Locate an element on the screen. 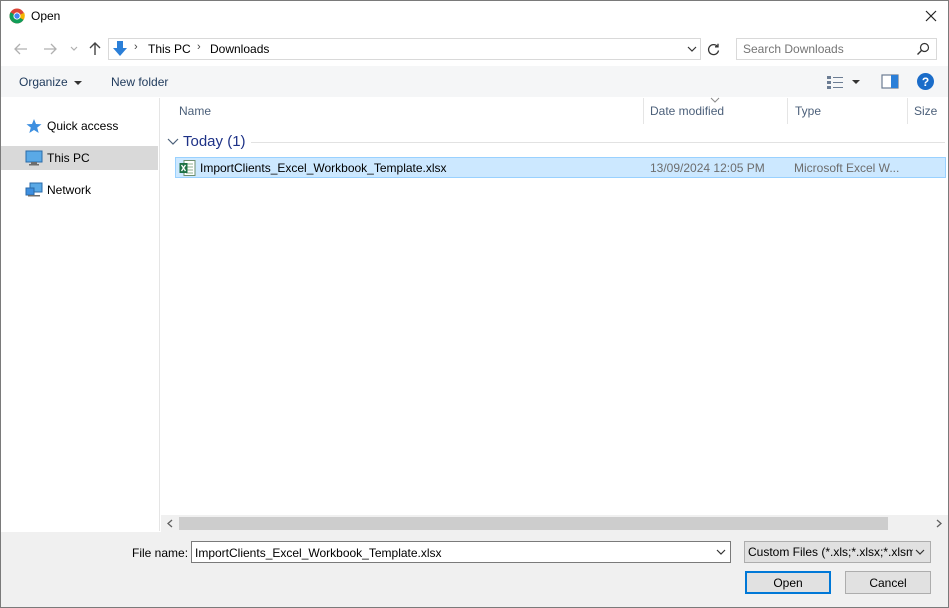 The height and width of the screenshot is (608, 949). help-icon: ? is located at coordinates (925, 81).